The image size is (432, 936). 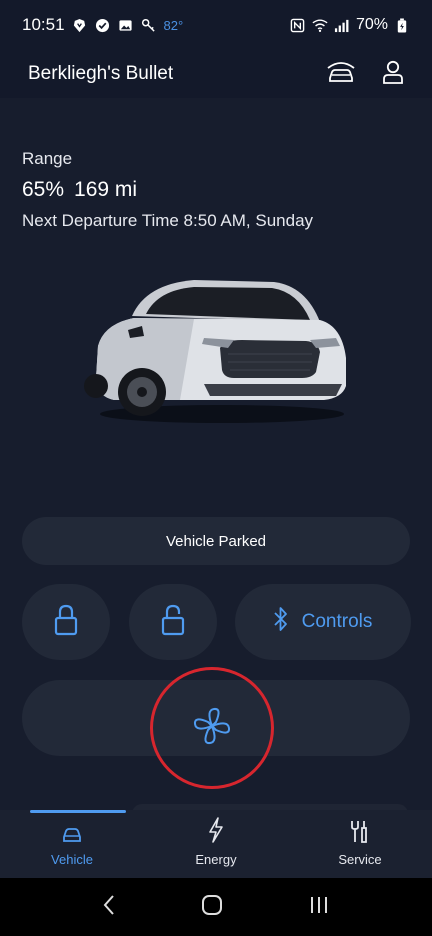 What do you see at coordinates (126, 25) in the screenshot?
I see `gallery-icon` at bounding box center [126, 25].